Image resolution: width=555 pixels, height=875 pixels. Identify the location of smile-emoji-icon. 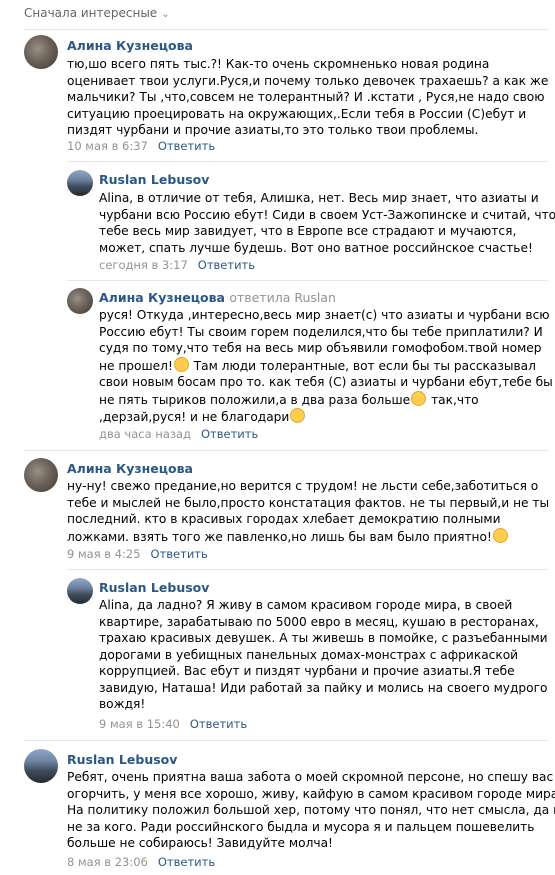
(298, 415).